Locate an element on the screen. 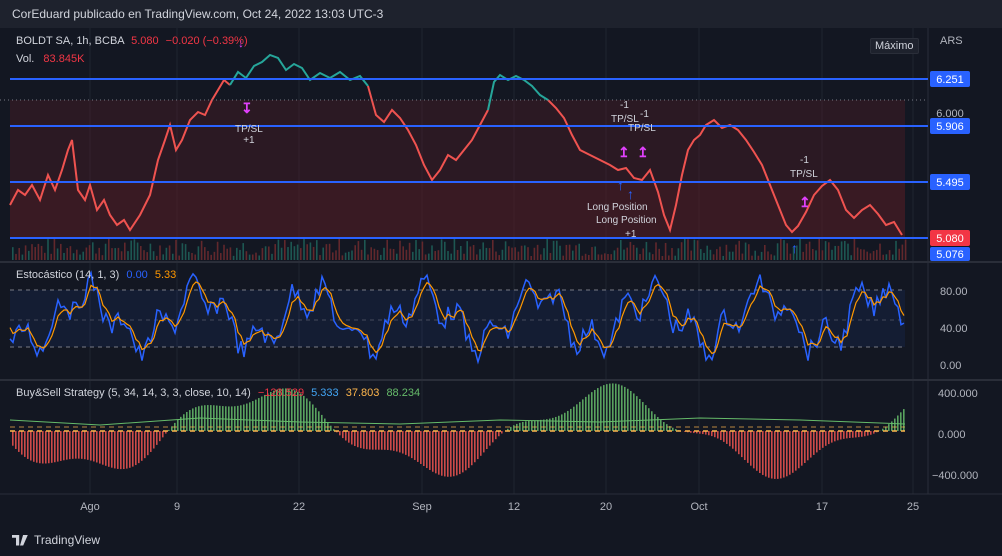 This screenshot has height=556, width=1002. stoch-k-value: 0.00 is located at coordinates (137, 275).